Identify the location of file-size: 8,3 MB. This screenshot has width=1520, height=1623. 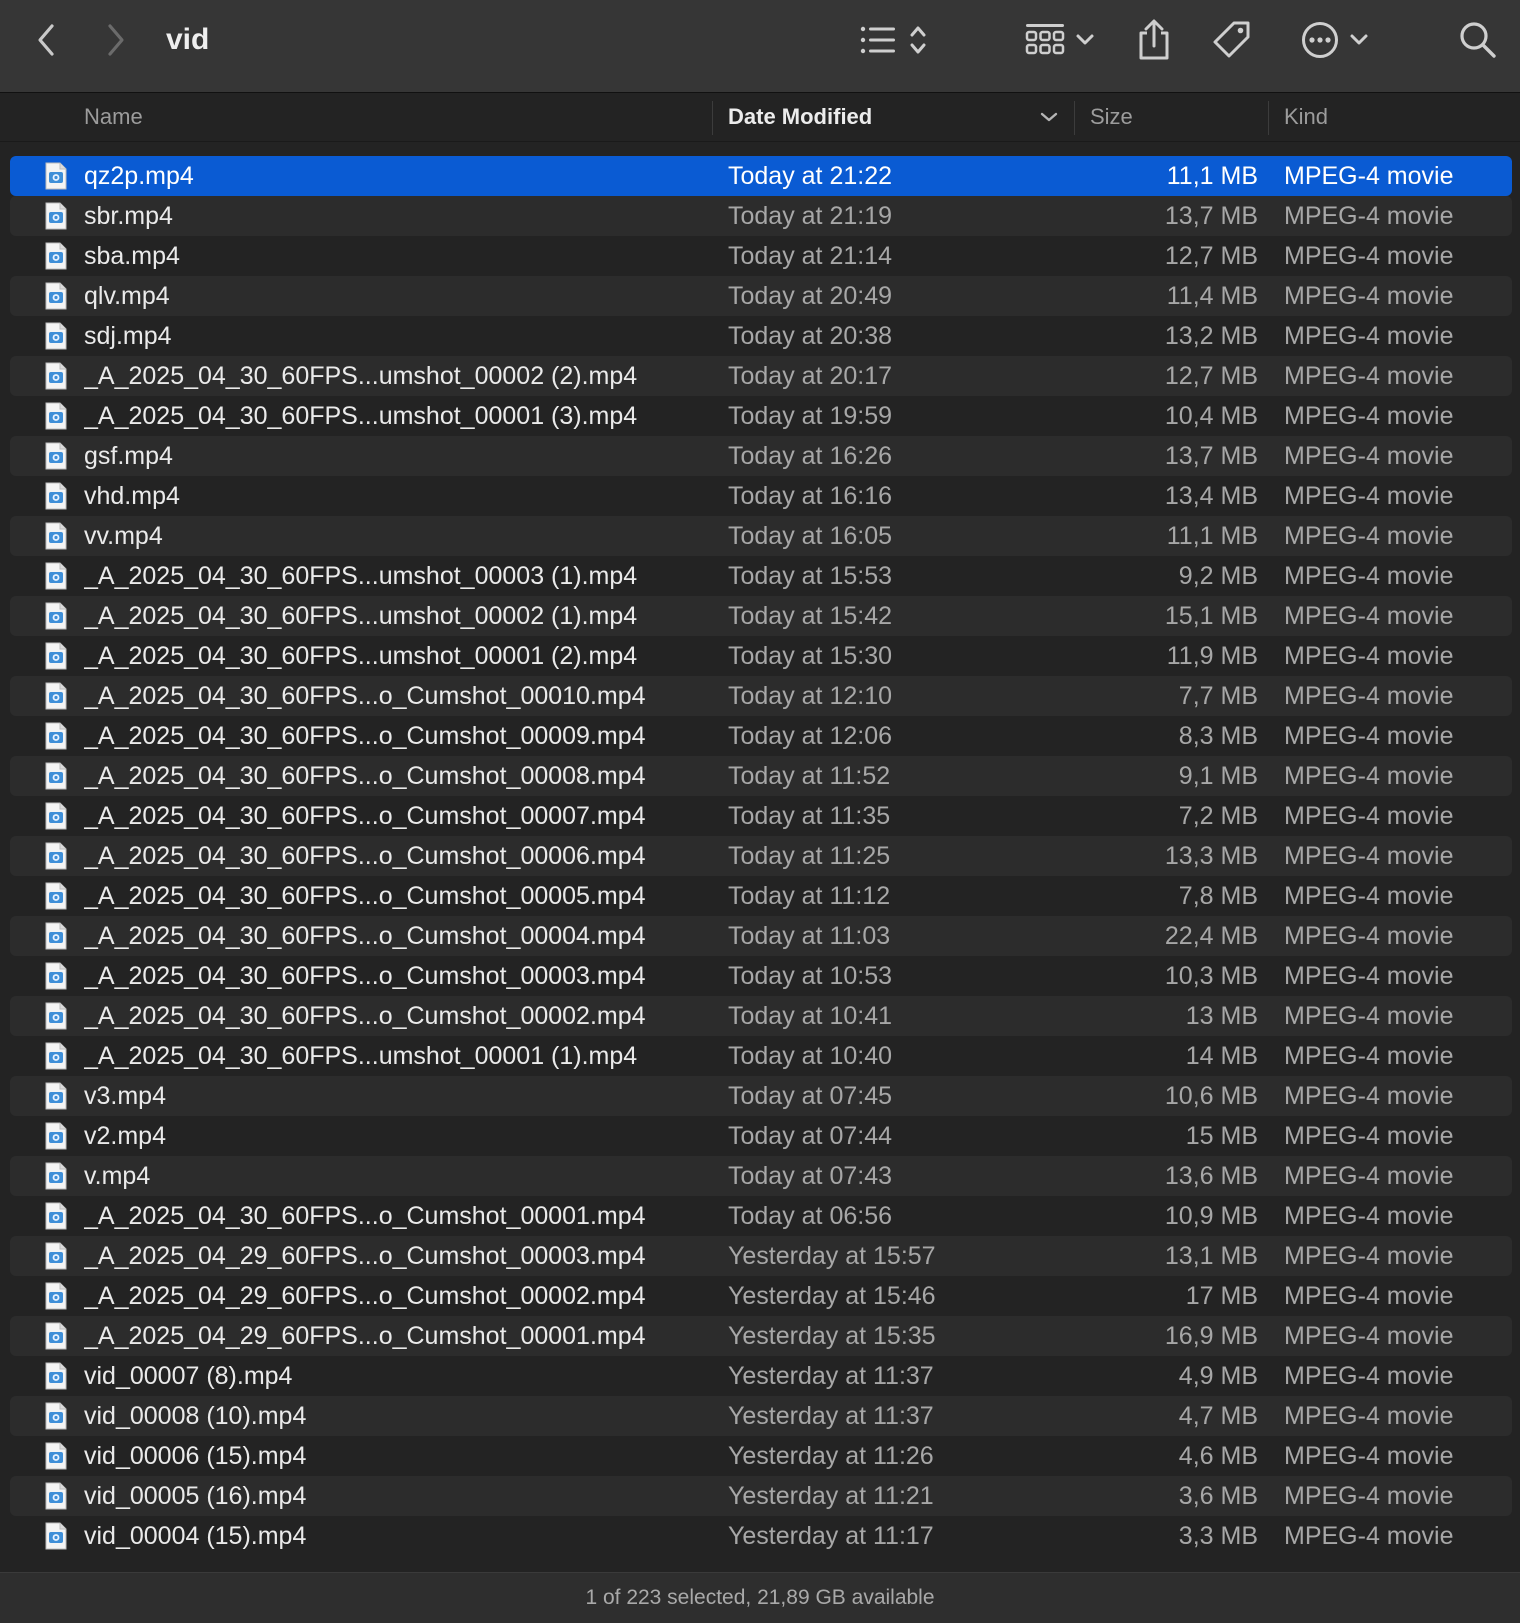
(1218, 736).